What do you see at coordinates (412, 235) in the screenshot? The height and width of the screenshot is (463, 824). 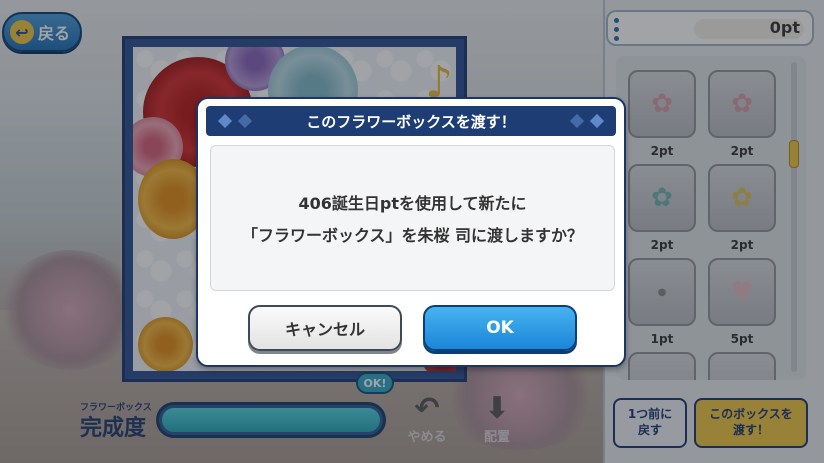 I see `dialog-message-line2: 「フラワーボックス」を朱桜 司に渡しますか？` at bounding box center [412, 235].